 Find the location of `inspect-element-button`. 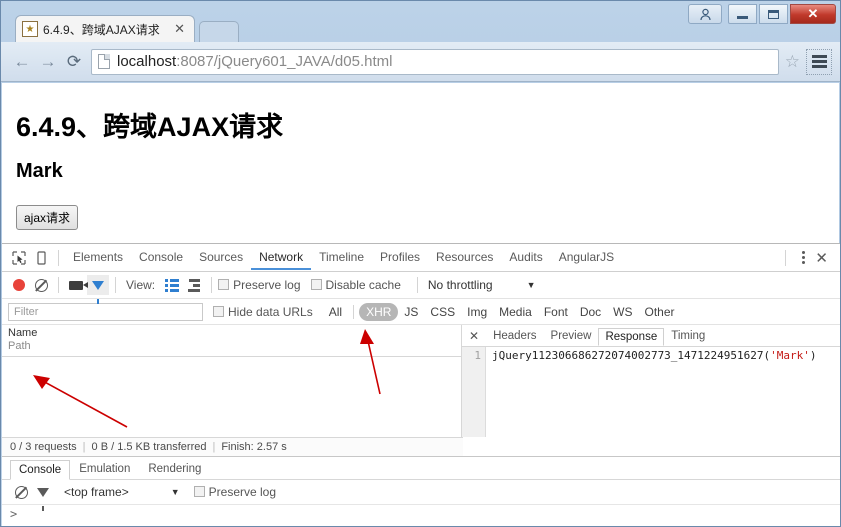

inspect-element-button is located at coordinates (19, 258).